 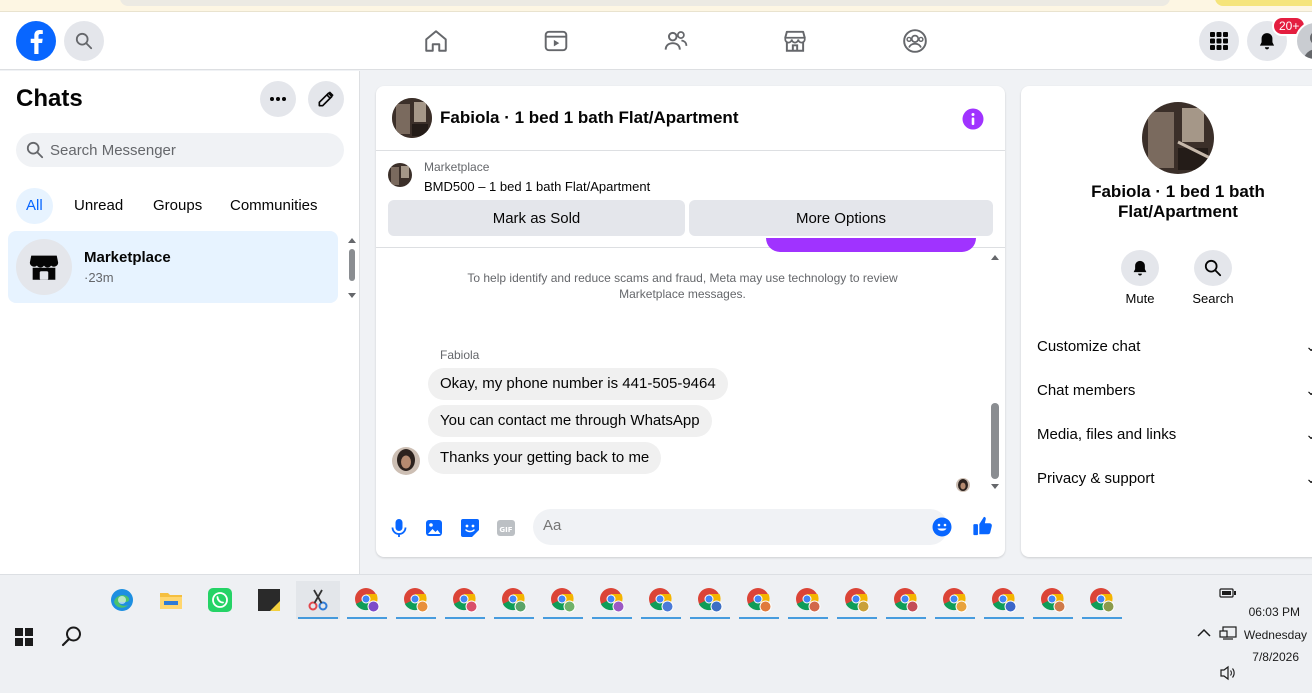 What do you see at coordinates (1140, 298) in the screenshot?
I see `mute-label: Mute` at bounding box center [1140, 298].